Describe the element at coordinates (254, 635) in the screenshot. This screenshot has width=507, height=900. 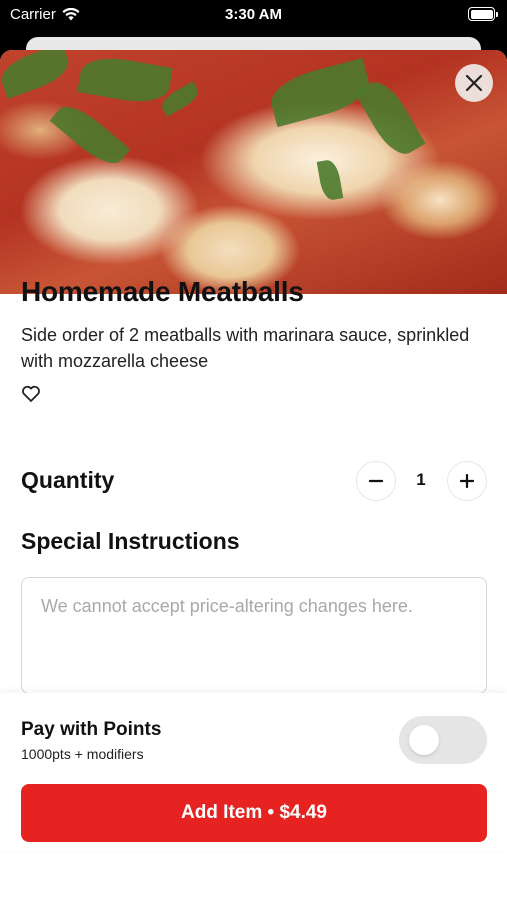
I see `special-instructions-input` at that location.